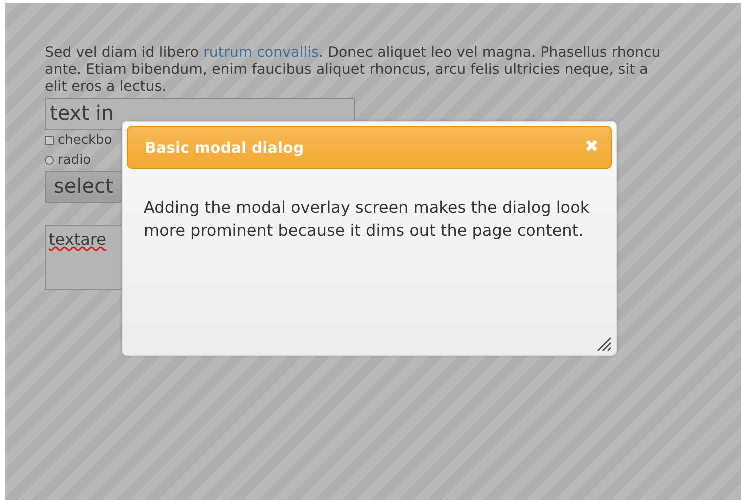 This screenshot has width=741, height=500. Describe the element at coordinates (49, 160) in the screenshot. I see `radio-button` at that location.